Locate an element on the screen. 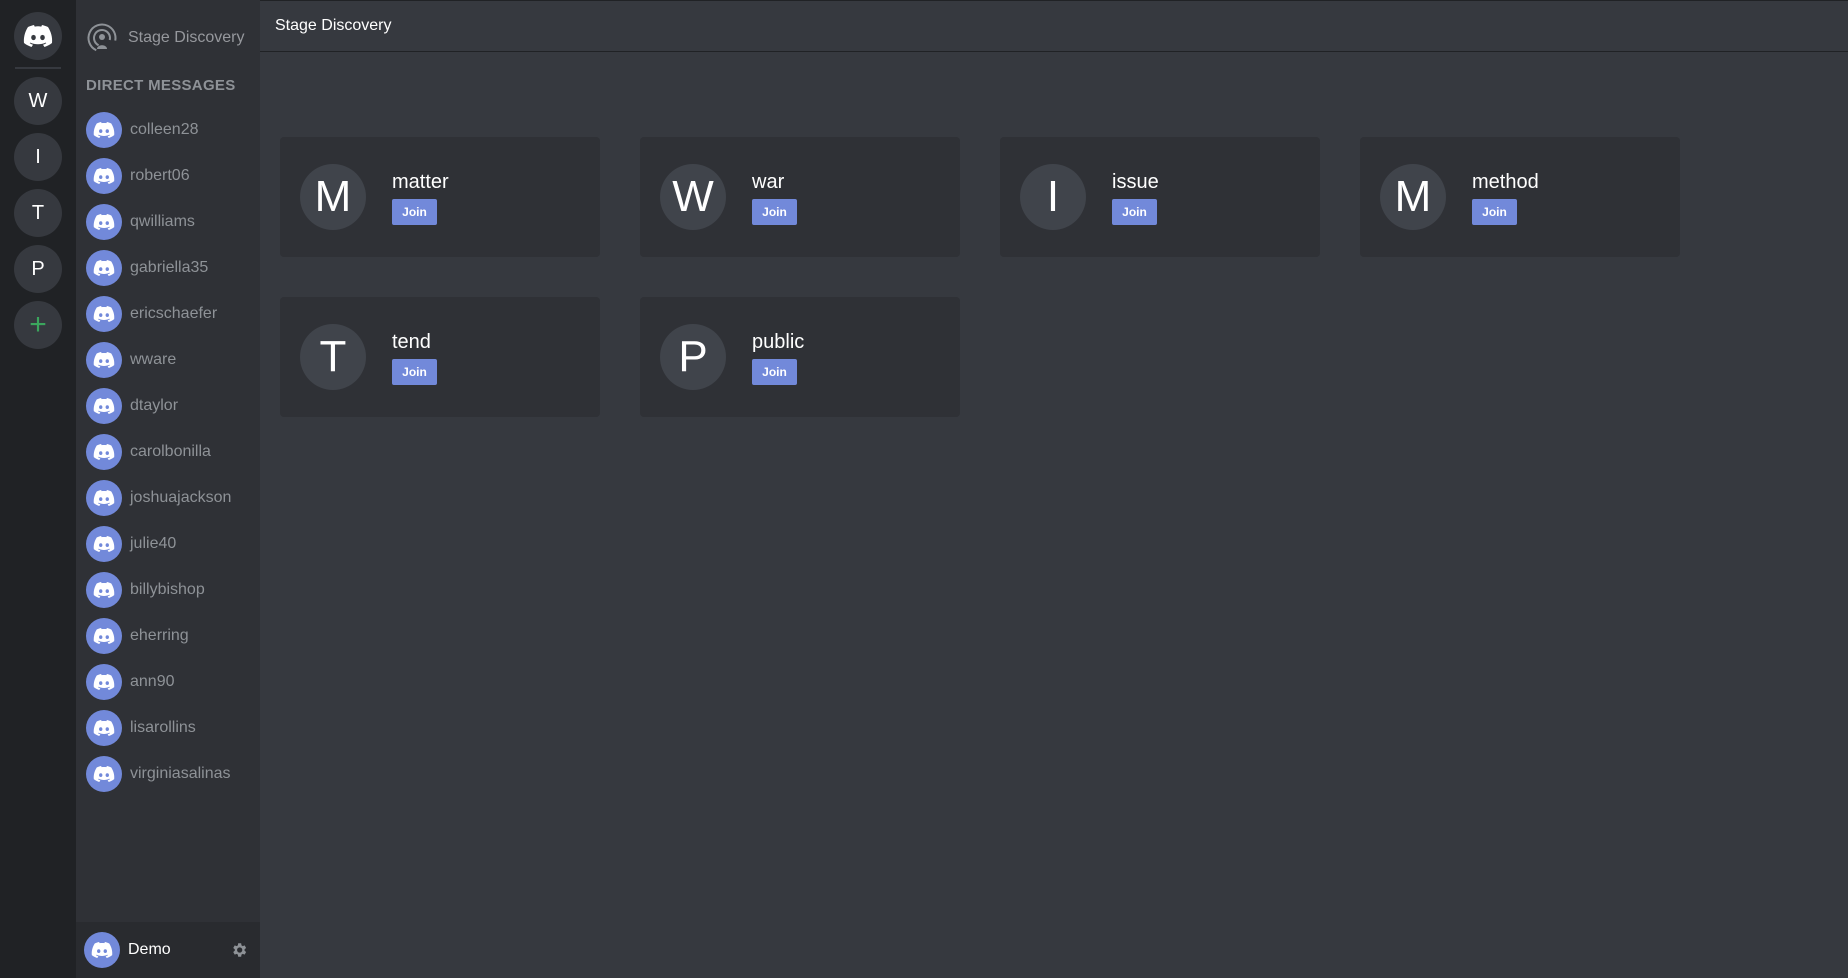 Image resolution: width=1848 pixels, height=978 pixels. server-t: T is located at coordinates (38, 213).